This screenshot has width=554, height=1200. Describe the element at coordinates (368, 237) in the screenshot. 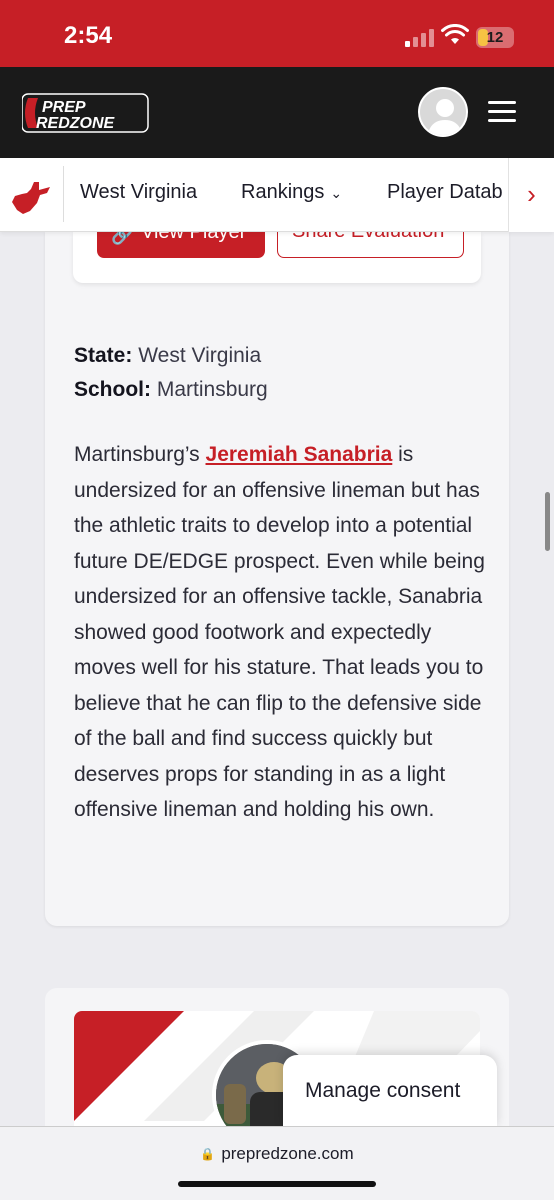

I see `share-evaluation-label: Share Evaluation` at that location.